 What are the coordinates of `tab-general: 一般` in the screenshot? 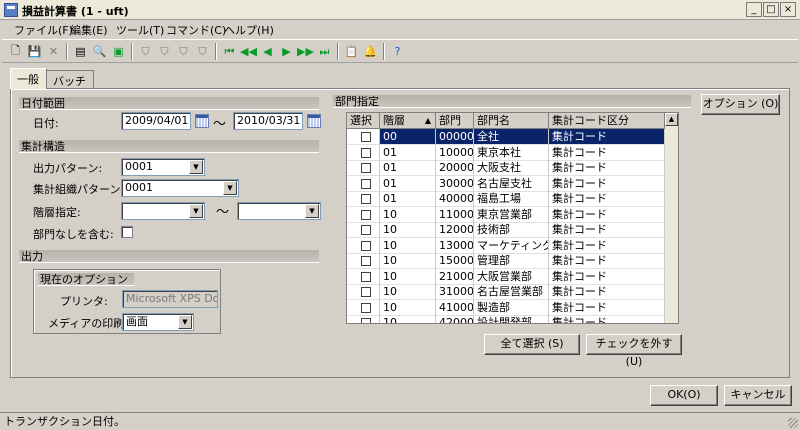 It's located at (28, 78).